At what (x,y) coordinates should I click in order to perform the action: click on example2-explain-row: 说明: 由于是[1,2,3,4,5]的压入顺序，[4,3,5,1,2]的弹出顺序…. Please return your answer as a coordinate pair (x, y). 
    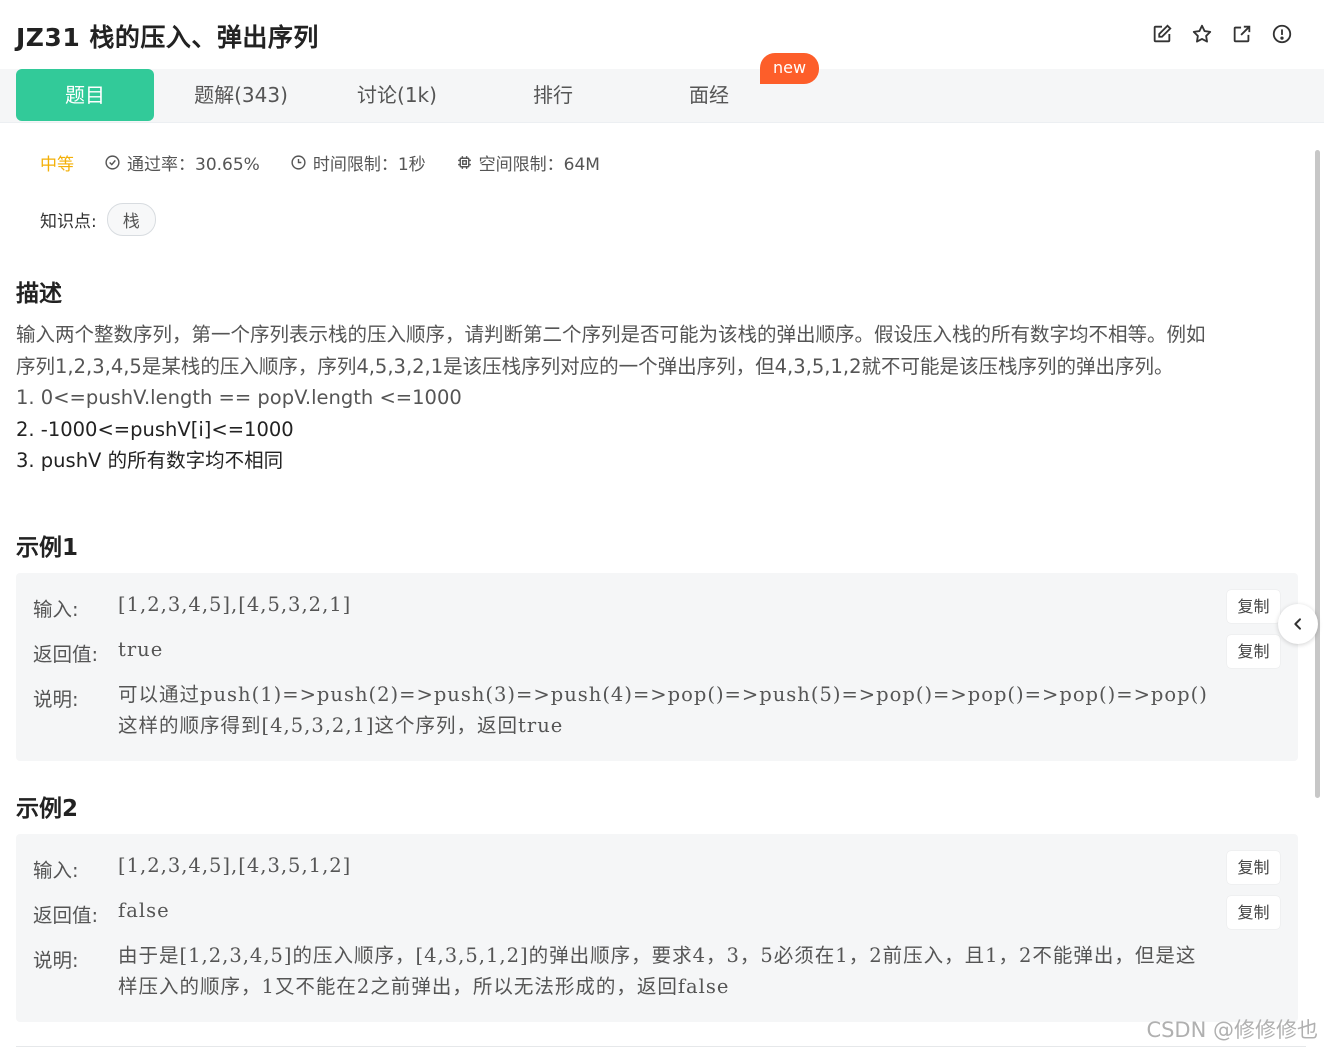
    Looking at the image, I should click on (614, 973).